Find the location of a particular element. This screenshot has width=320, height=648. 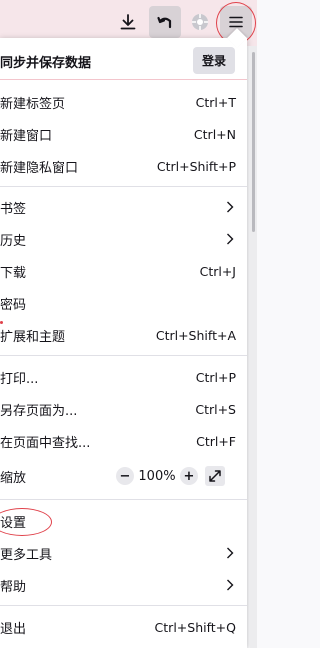

menu-item-settings: 设置 is located at coordinates (123, 521).